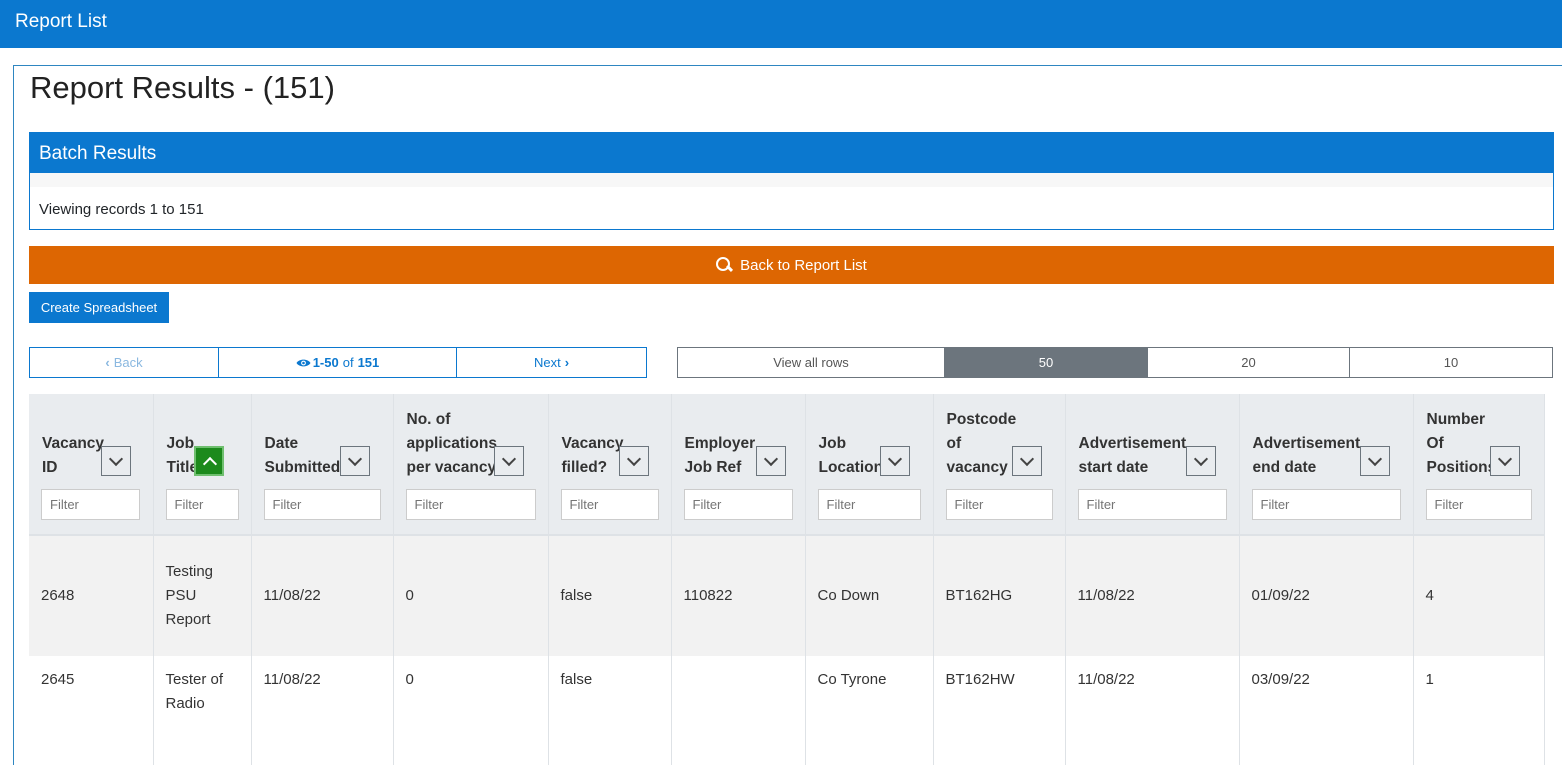 The height and width of the screenshot is (765, 1562). I want to click on column-header-label: Advertisement start date, so click(1133, 456).